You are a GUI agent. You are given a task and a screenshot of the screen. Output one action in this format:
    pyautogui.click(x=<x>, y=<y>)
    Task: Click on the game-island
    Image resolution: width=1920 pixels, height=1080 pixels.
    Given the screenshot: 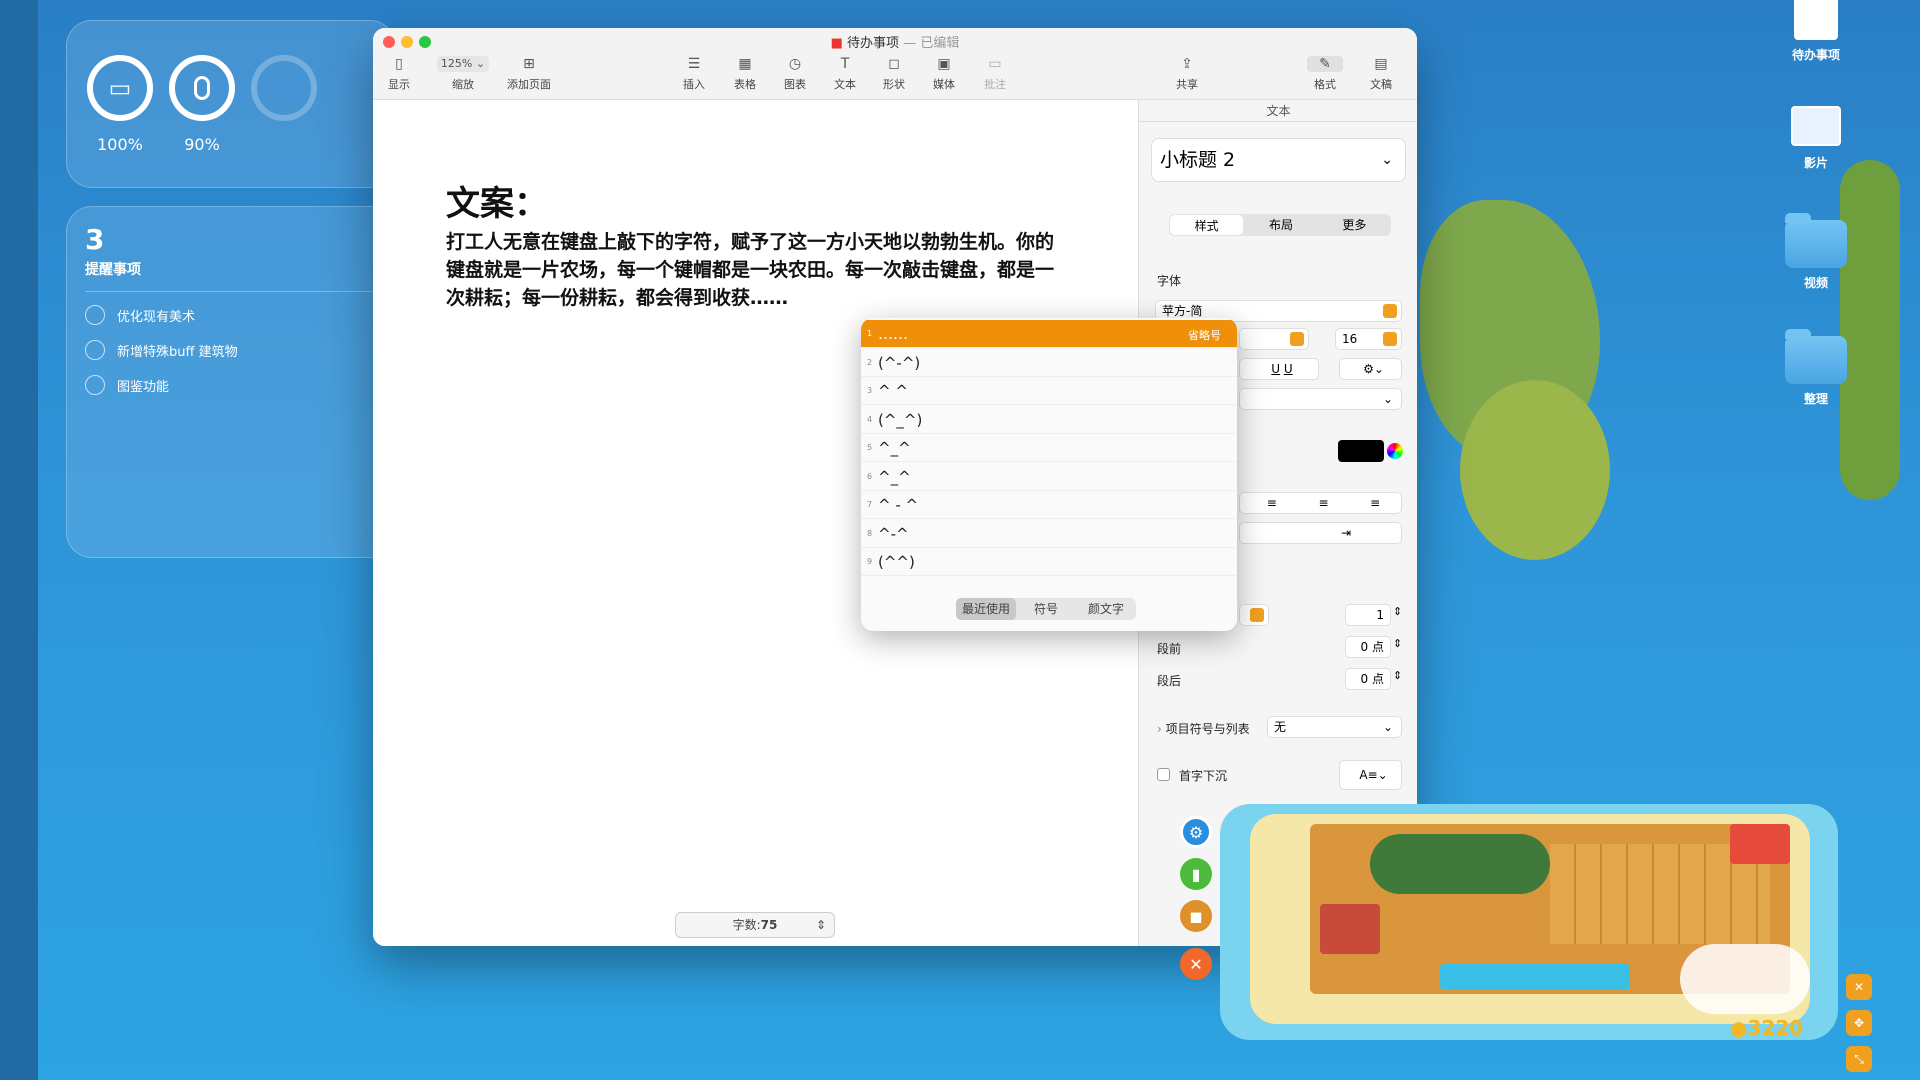 What is the action you would take?
    pyautogui.click(x=1530, y=919)
    